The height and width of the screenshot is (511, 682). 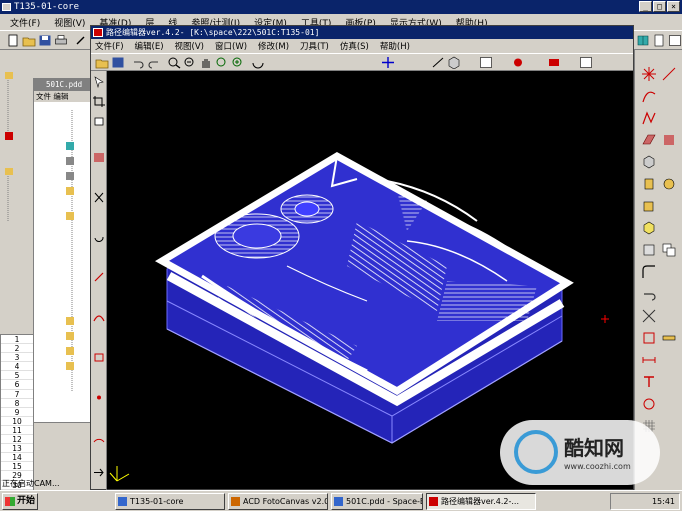 I want to click on arrow-icon, so click(x=99, y=472).